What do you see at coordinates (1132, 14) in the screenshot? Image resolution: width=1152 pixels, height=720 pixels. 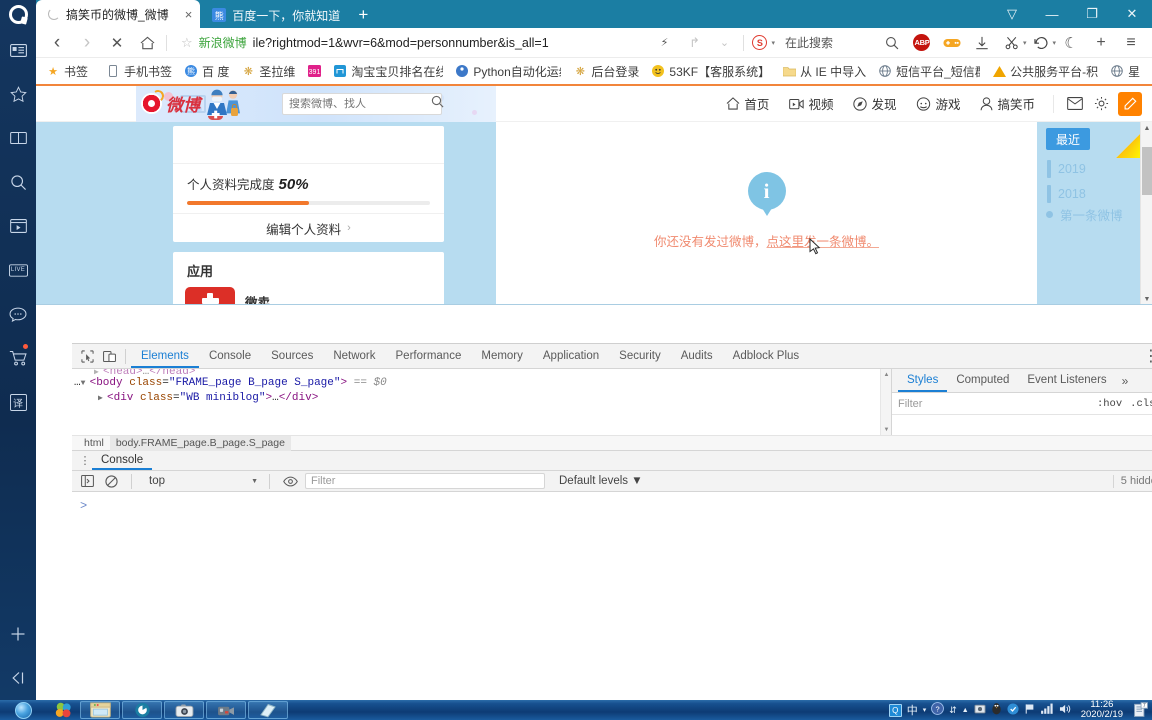 I see `close-window-button: ✕` at bounding box center [1132, 14].